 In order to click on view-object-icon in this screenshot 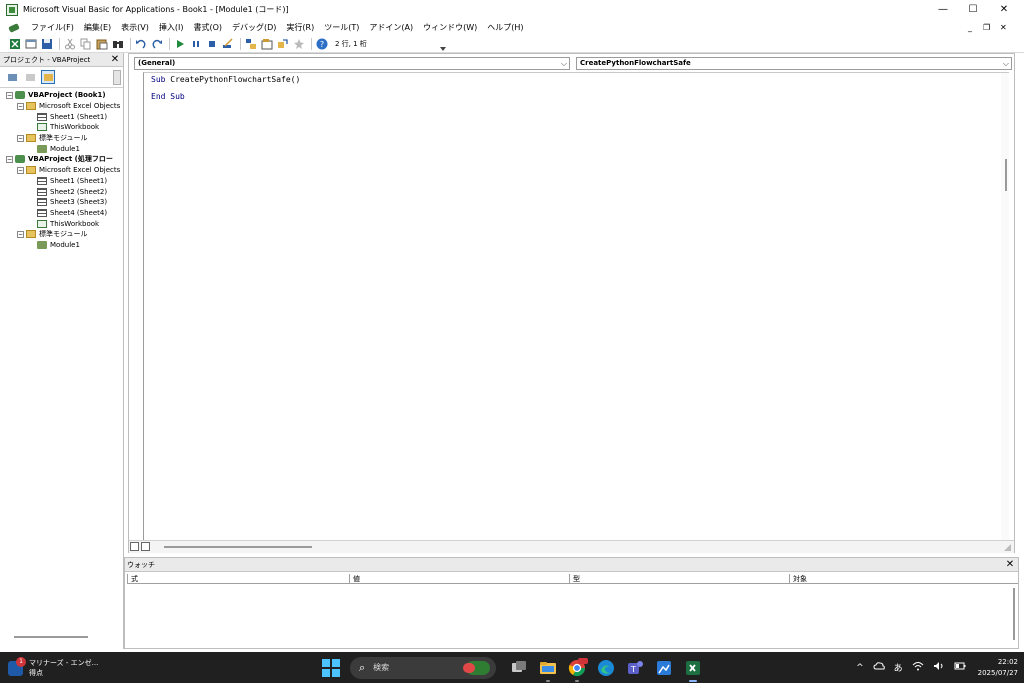, I will do `click(30, 77)`.